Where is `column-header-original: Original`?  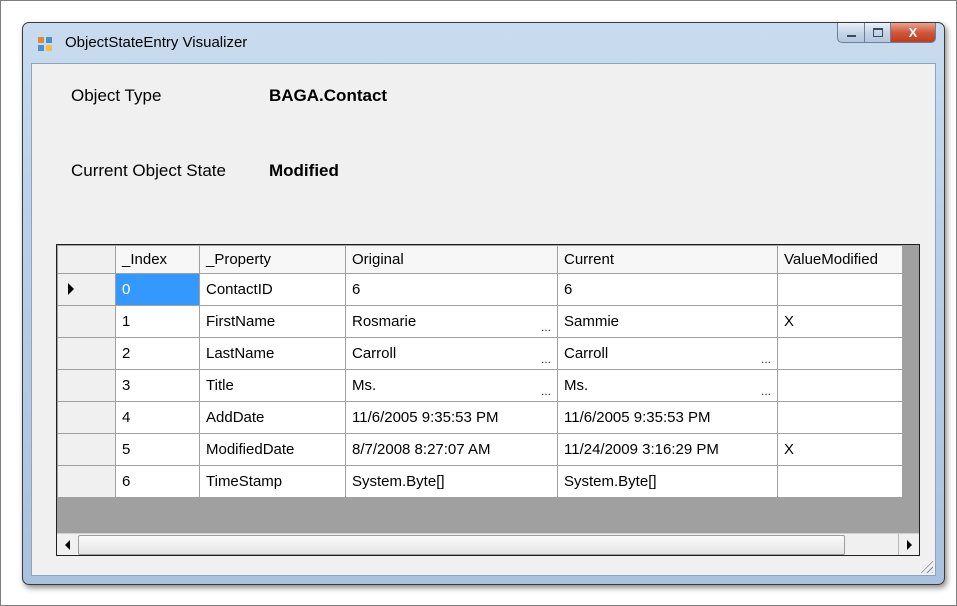 column-header-original: Original is located at coordinates (451, 259).